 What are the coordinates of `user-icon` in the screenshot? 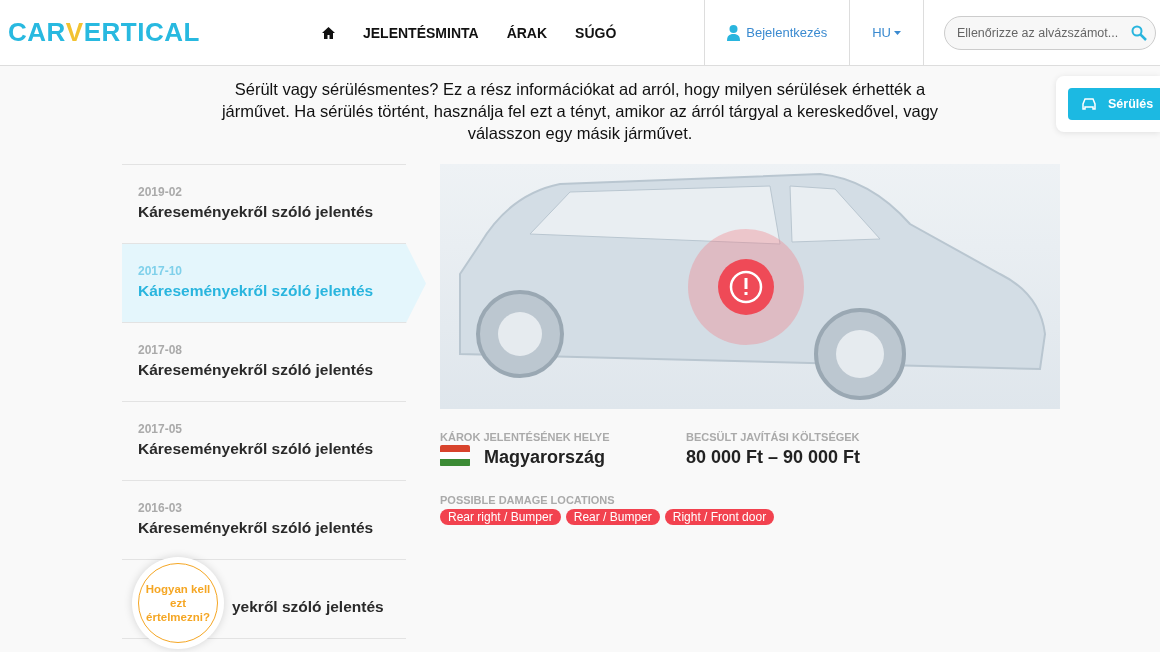 It's located at (734, 32).